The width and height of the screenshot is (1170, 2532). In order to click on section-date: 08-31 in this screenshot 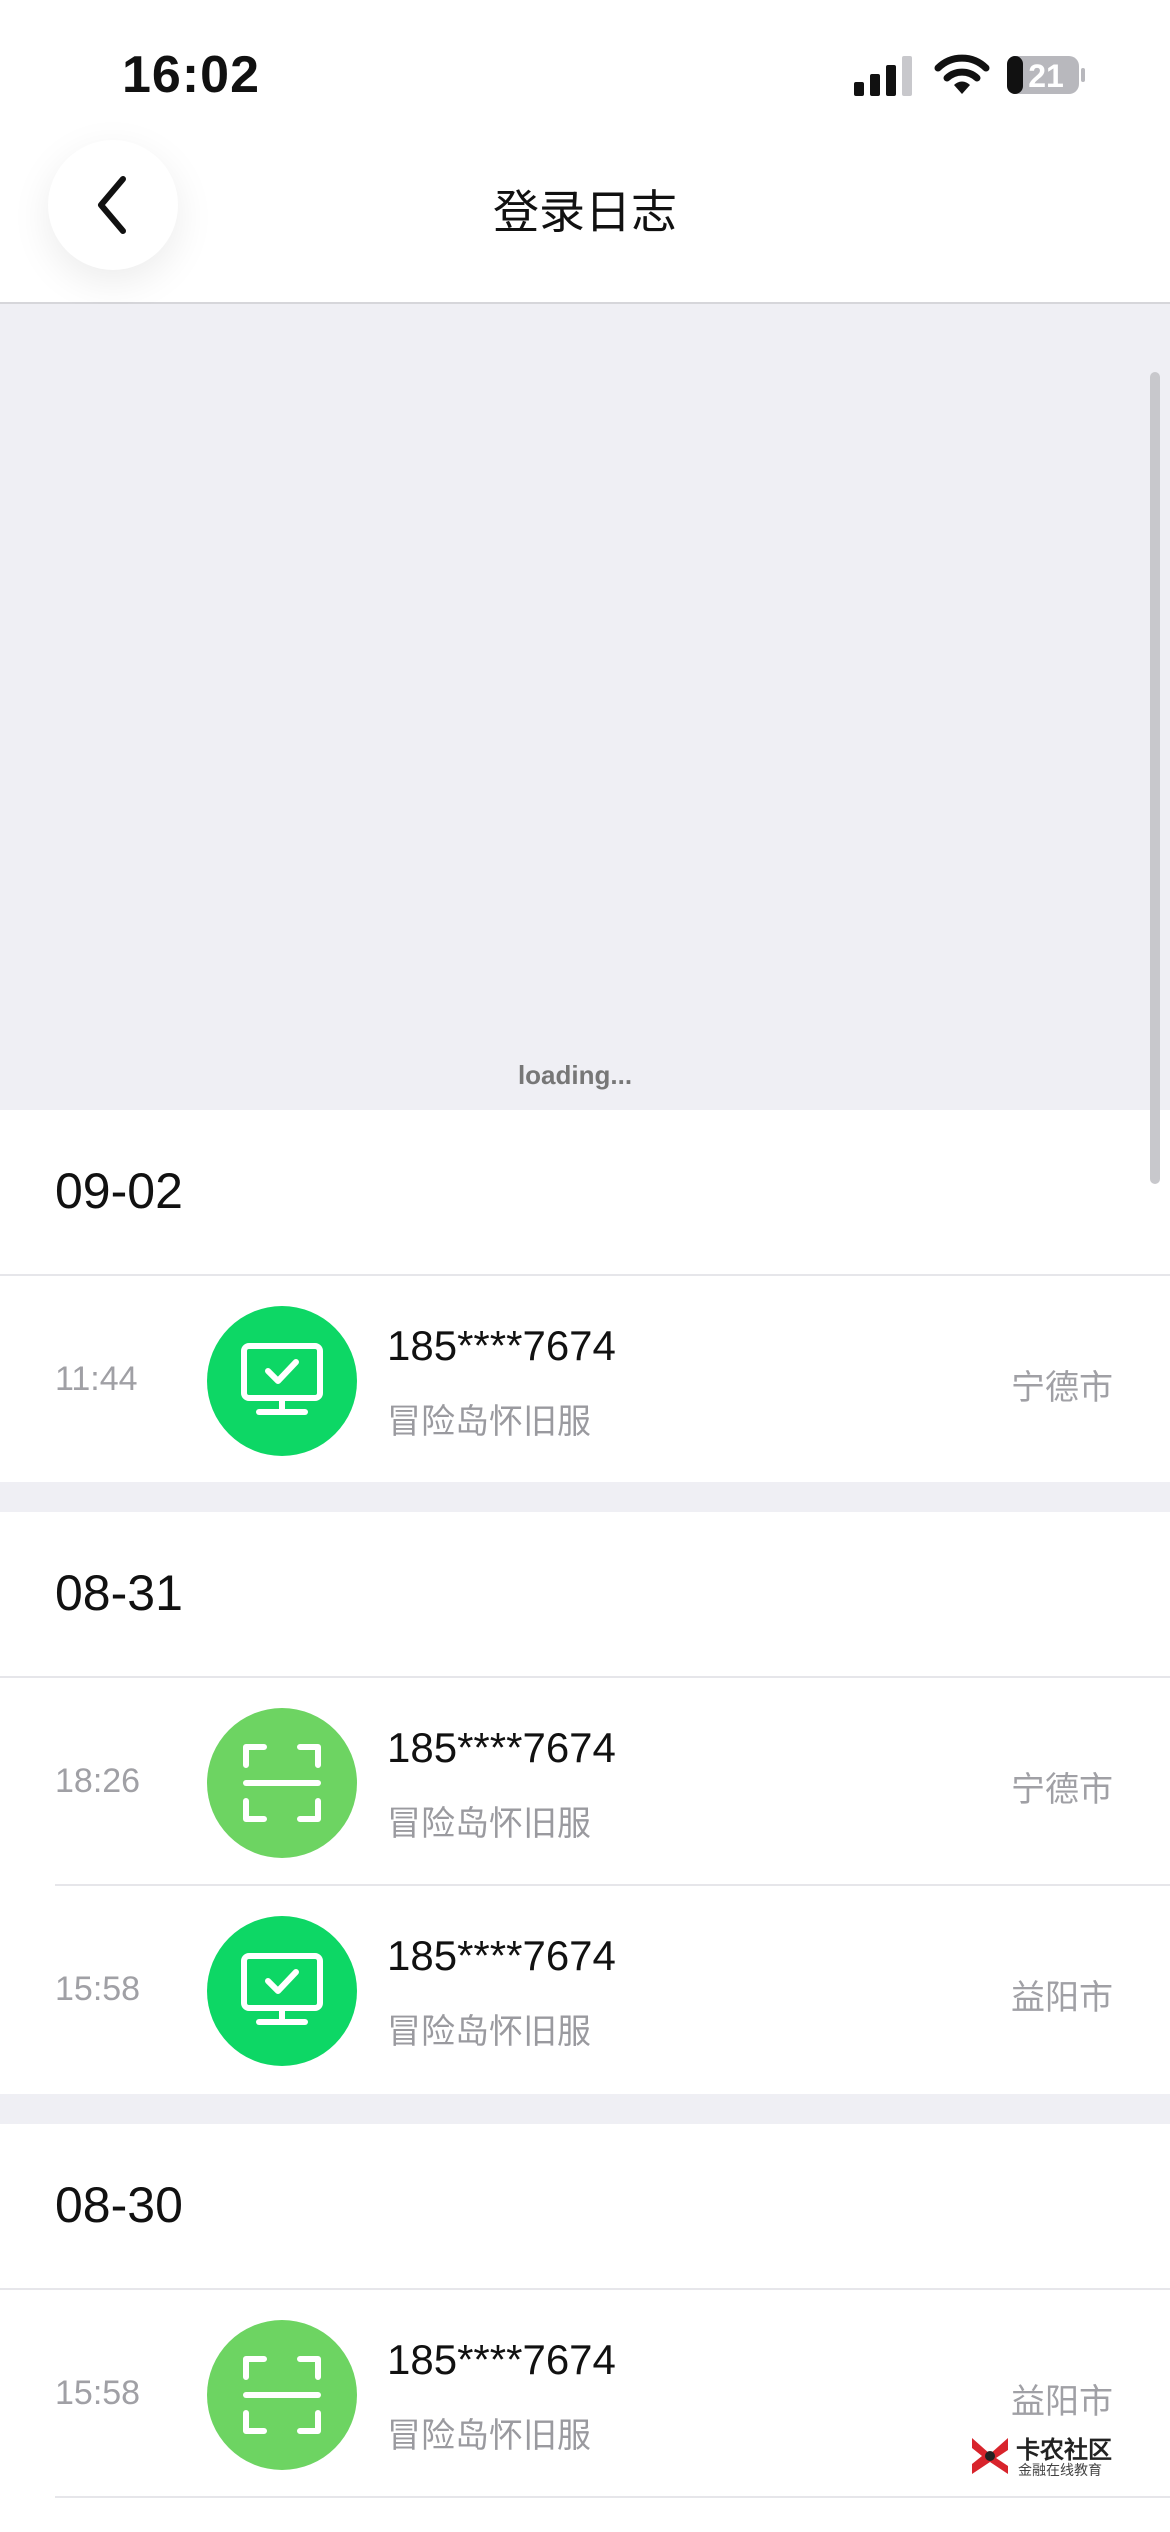, I will do `click(119, 1593)`.